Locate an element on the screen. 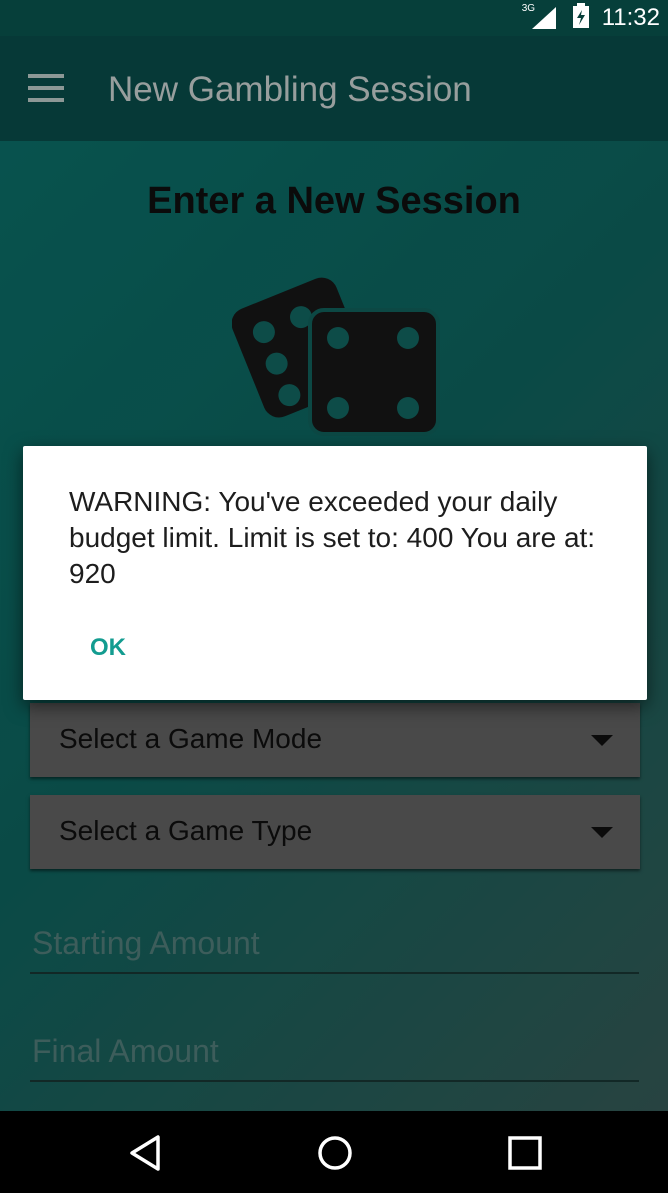 The image size is (668, 1193). status-bar: 3G 11:32 is located at coordinates (334, 18).